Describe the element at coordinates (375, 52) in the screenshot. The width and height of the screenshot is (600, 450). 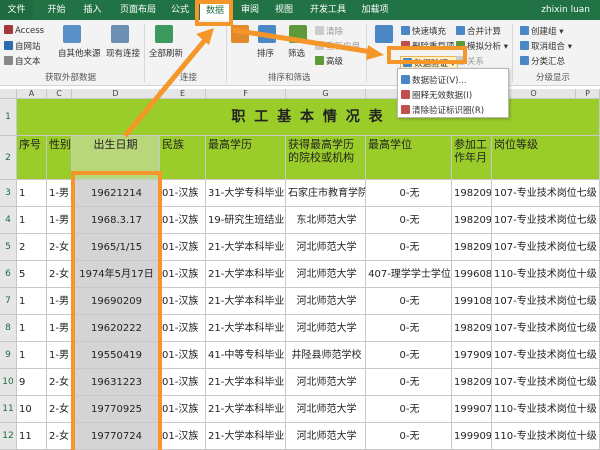
I see `arrow-head` at that location.